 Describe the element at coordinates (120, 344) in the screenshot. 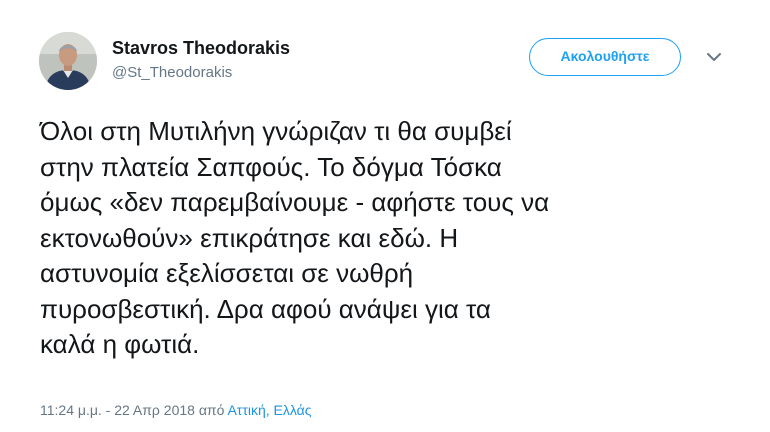

I see `tweet-line: καλά η φωτιά.` at that location.